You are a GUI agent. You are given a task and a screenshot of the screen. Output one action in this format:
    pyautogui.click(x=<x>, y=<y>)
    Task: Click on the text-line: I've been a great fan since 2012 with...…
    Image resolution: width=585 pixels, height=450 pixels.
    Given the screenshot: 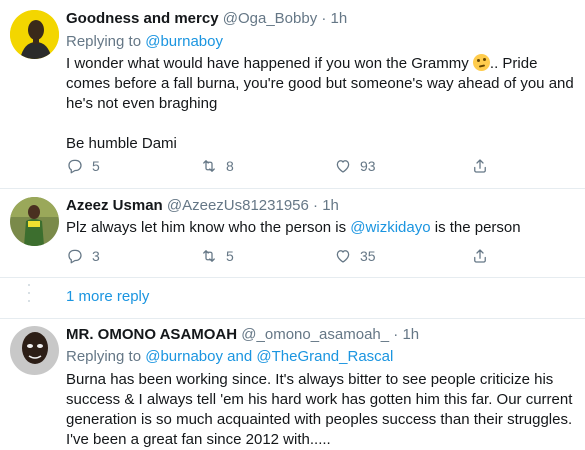 What is the action you would take?
    pyautogui.click(x=198, y=439)
    